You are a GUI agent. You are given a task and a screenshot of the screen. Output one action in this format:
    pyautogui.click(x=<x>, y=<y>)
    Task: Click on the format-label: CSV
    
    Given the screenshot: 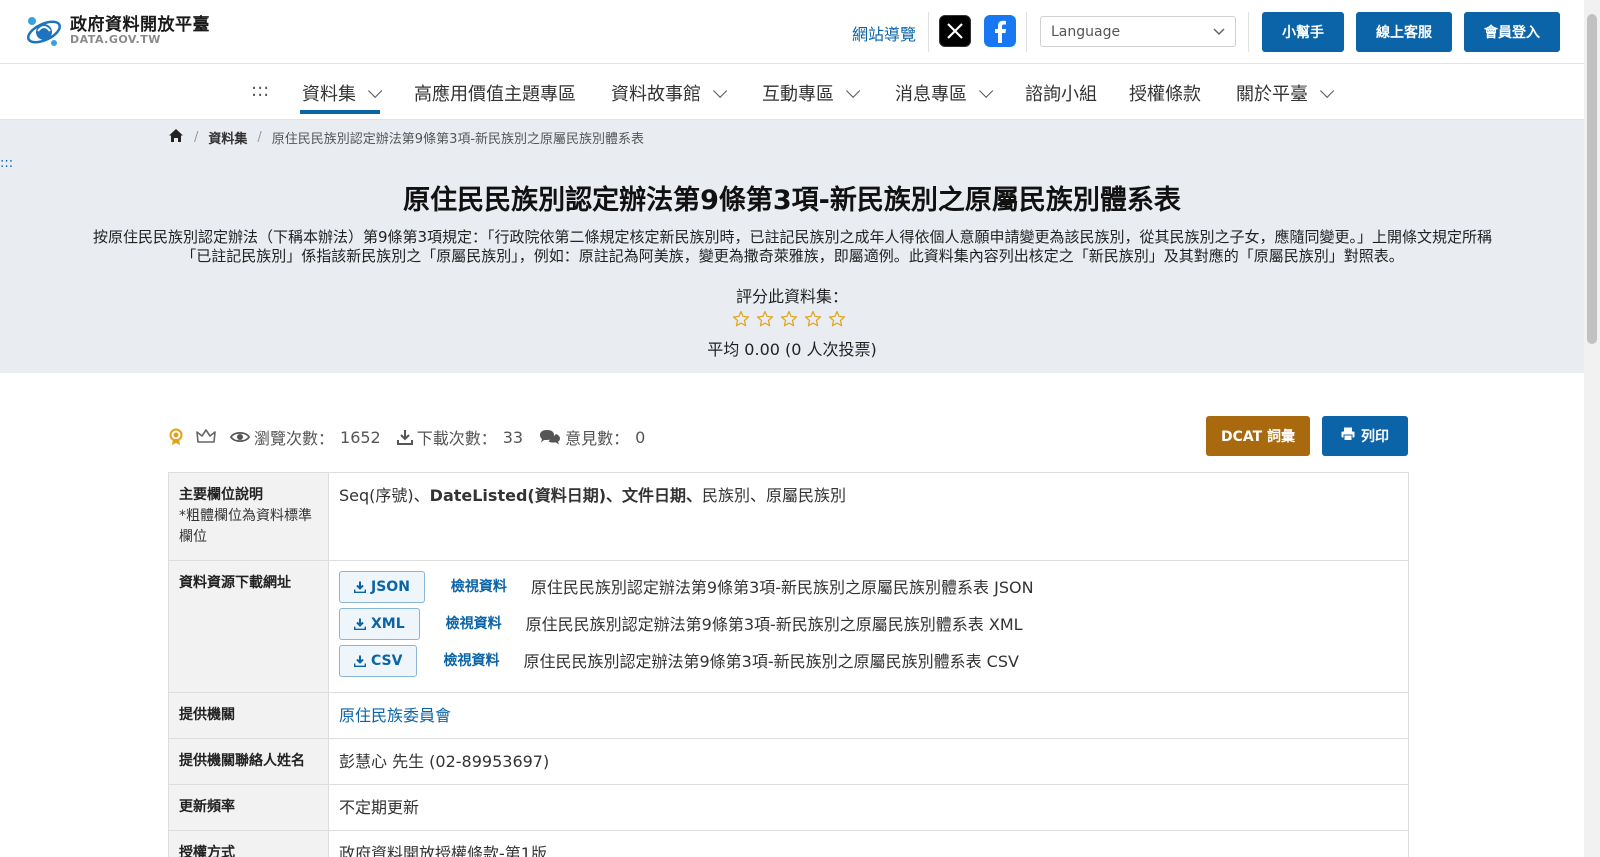 What is the action you would take?
    pyautogui.click(x=387, y=660)
    